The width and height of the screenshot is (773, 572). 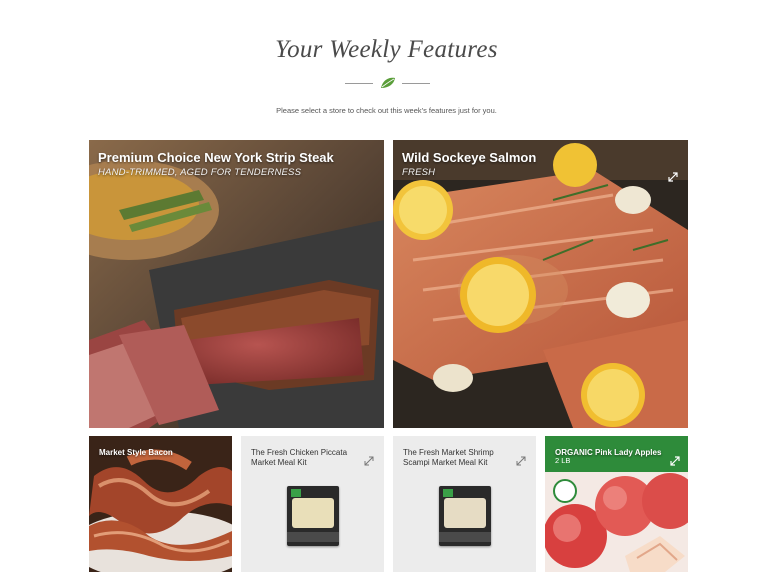 What do you see at coordinates (563, 460) in the screenshot?
I see `apples-subtitle: 2 LB` at bounding box center [563, 460].